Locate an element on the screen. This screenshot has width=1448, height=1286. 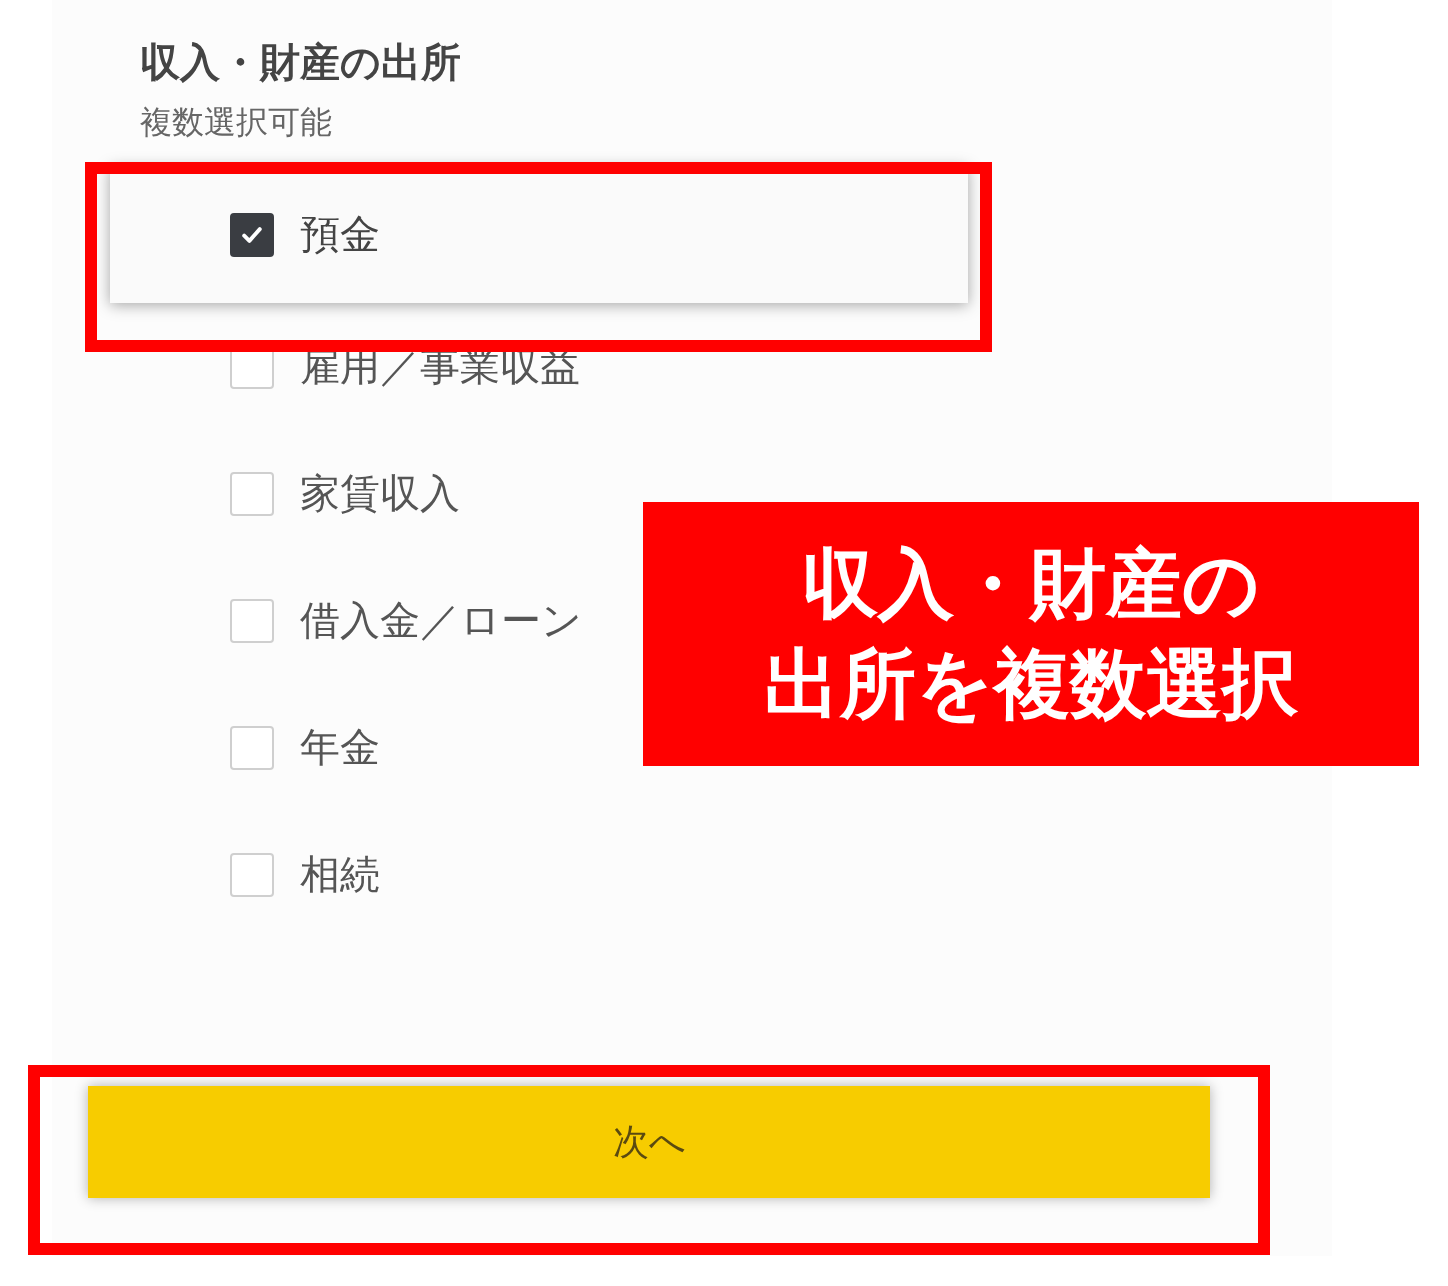
option-item: 年金 is located at coordinates (250, 747).